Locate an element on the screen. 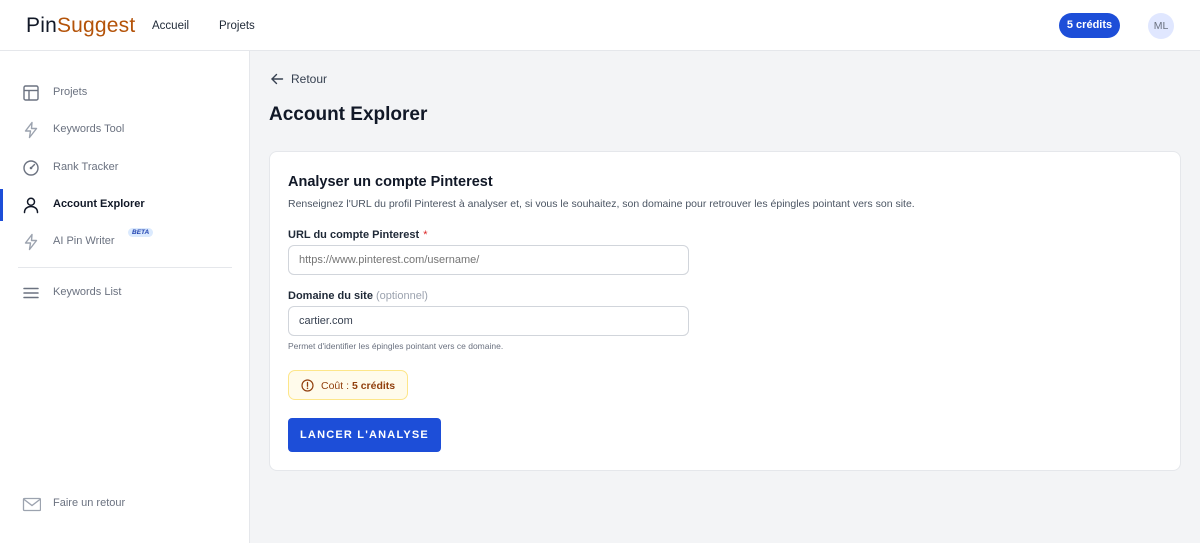 Image resolution: width=1200 pixels, height=543 pixels. url-field-label-text: URL du compte Pinterest is located at coordinates (354, 235).